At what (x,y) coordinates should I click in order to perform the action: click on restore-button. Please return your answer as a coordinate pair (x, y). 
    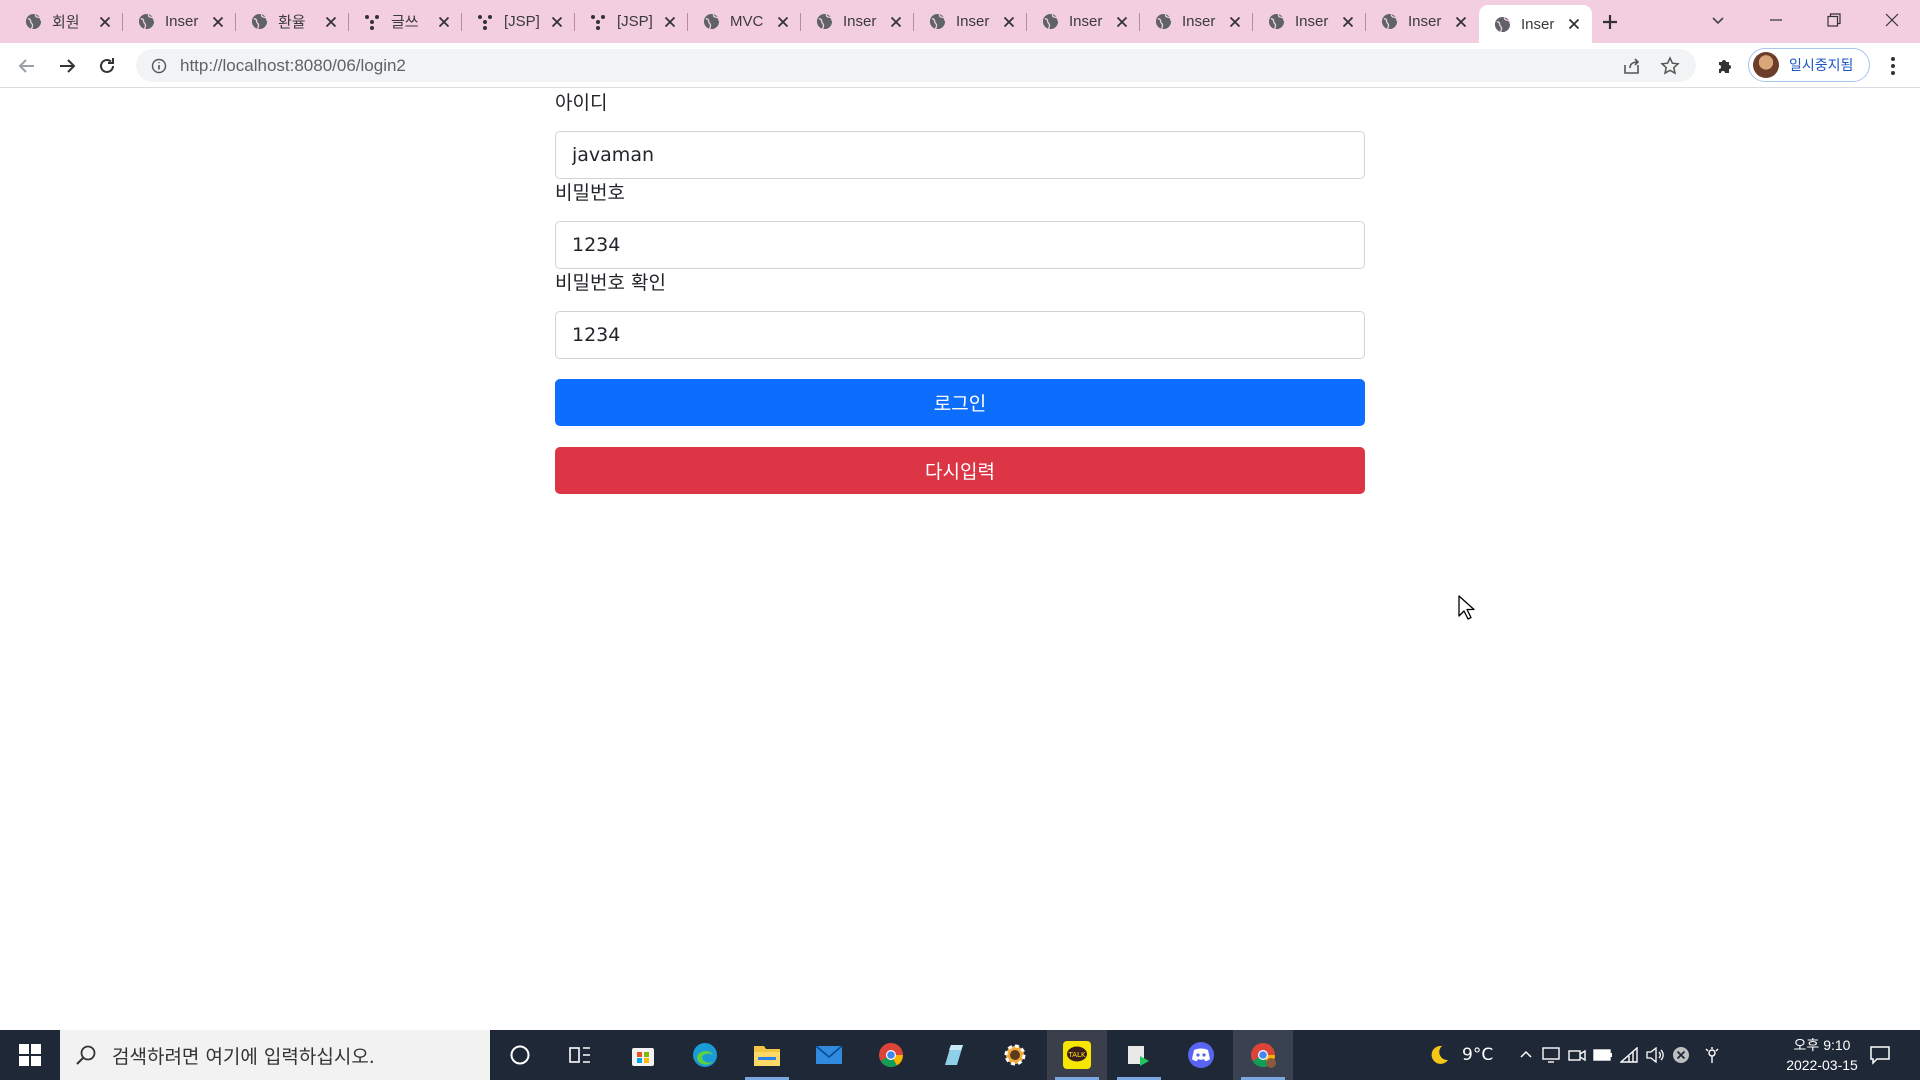
    Looking at the image, I should click on (1834, 20).